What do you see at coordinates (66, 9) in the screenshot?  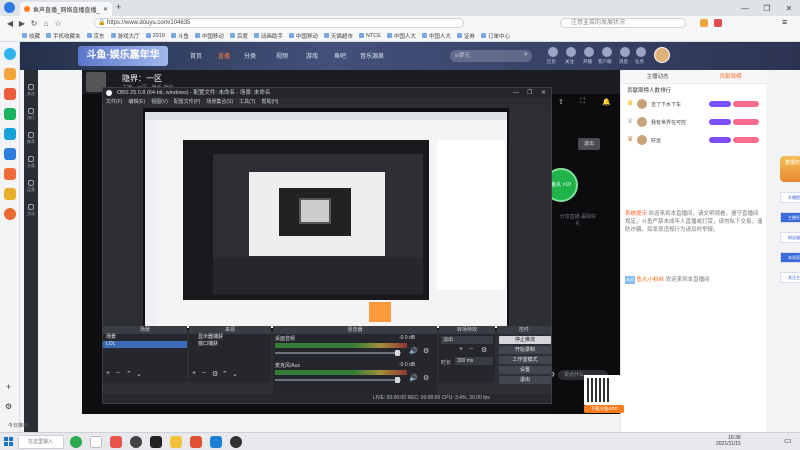 I see `browser-tab-active: 鱼声直播_网络直播直播_斗鱼直播 ✕` at bounding box center [66, 9].